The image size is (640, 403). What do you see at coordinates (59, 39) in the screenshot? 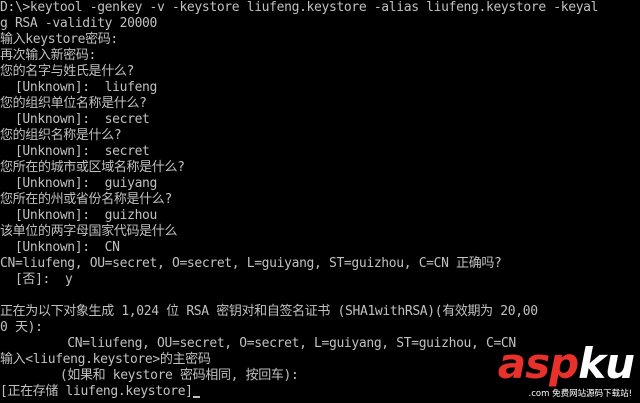
I see `console-line-keystore-pass: 输入keystore密码:` at bounding box center [59, 39].